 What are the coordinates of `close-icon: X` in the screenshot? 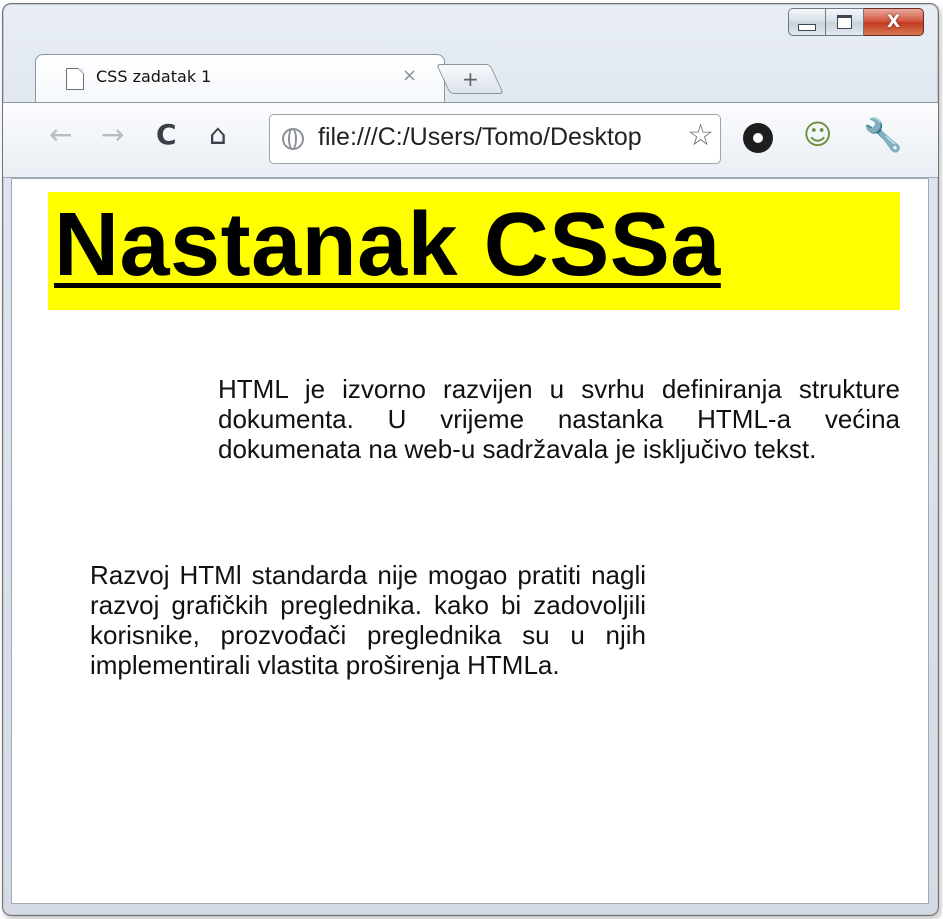 It's located at (893, 22).